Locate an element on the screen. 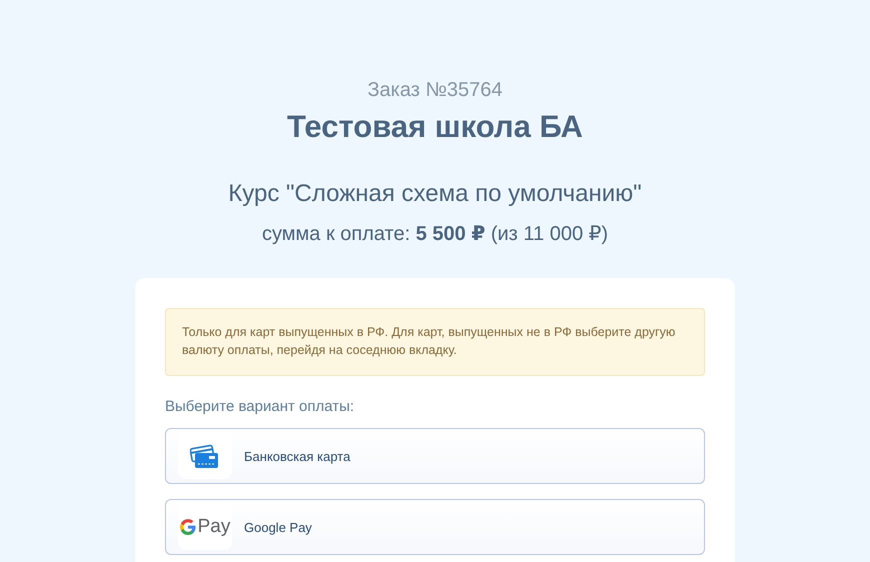 Image resolution: width=870 pixels, height=562 pixels. order-number: Заказ №35764 is located at coordinates (435, 90).